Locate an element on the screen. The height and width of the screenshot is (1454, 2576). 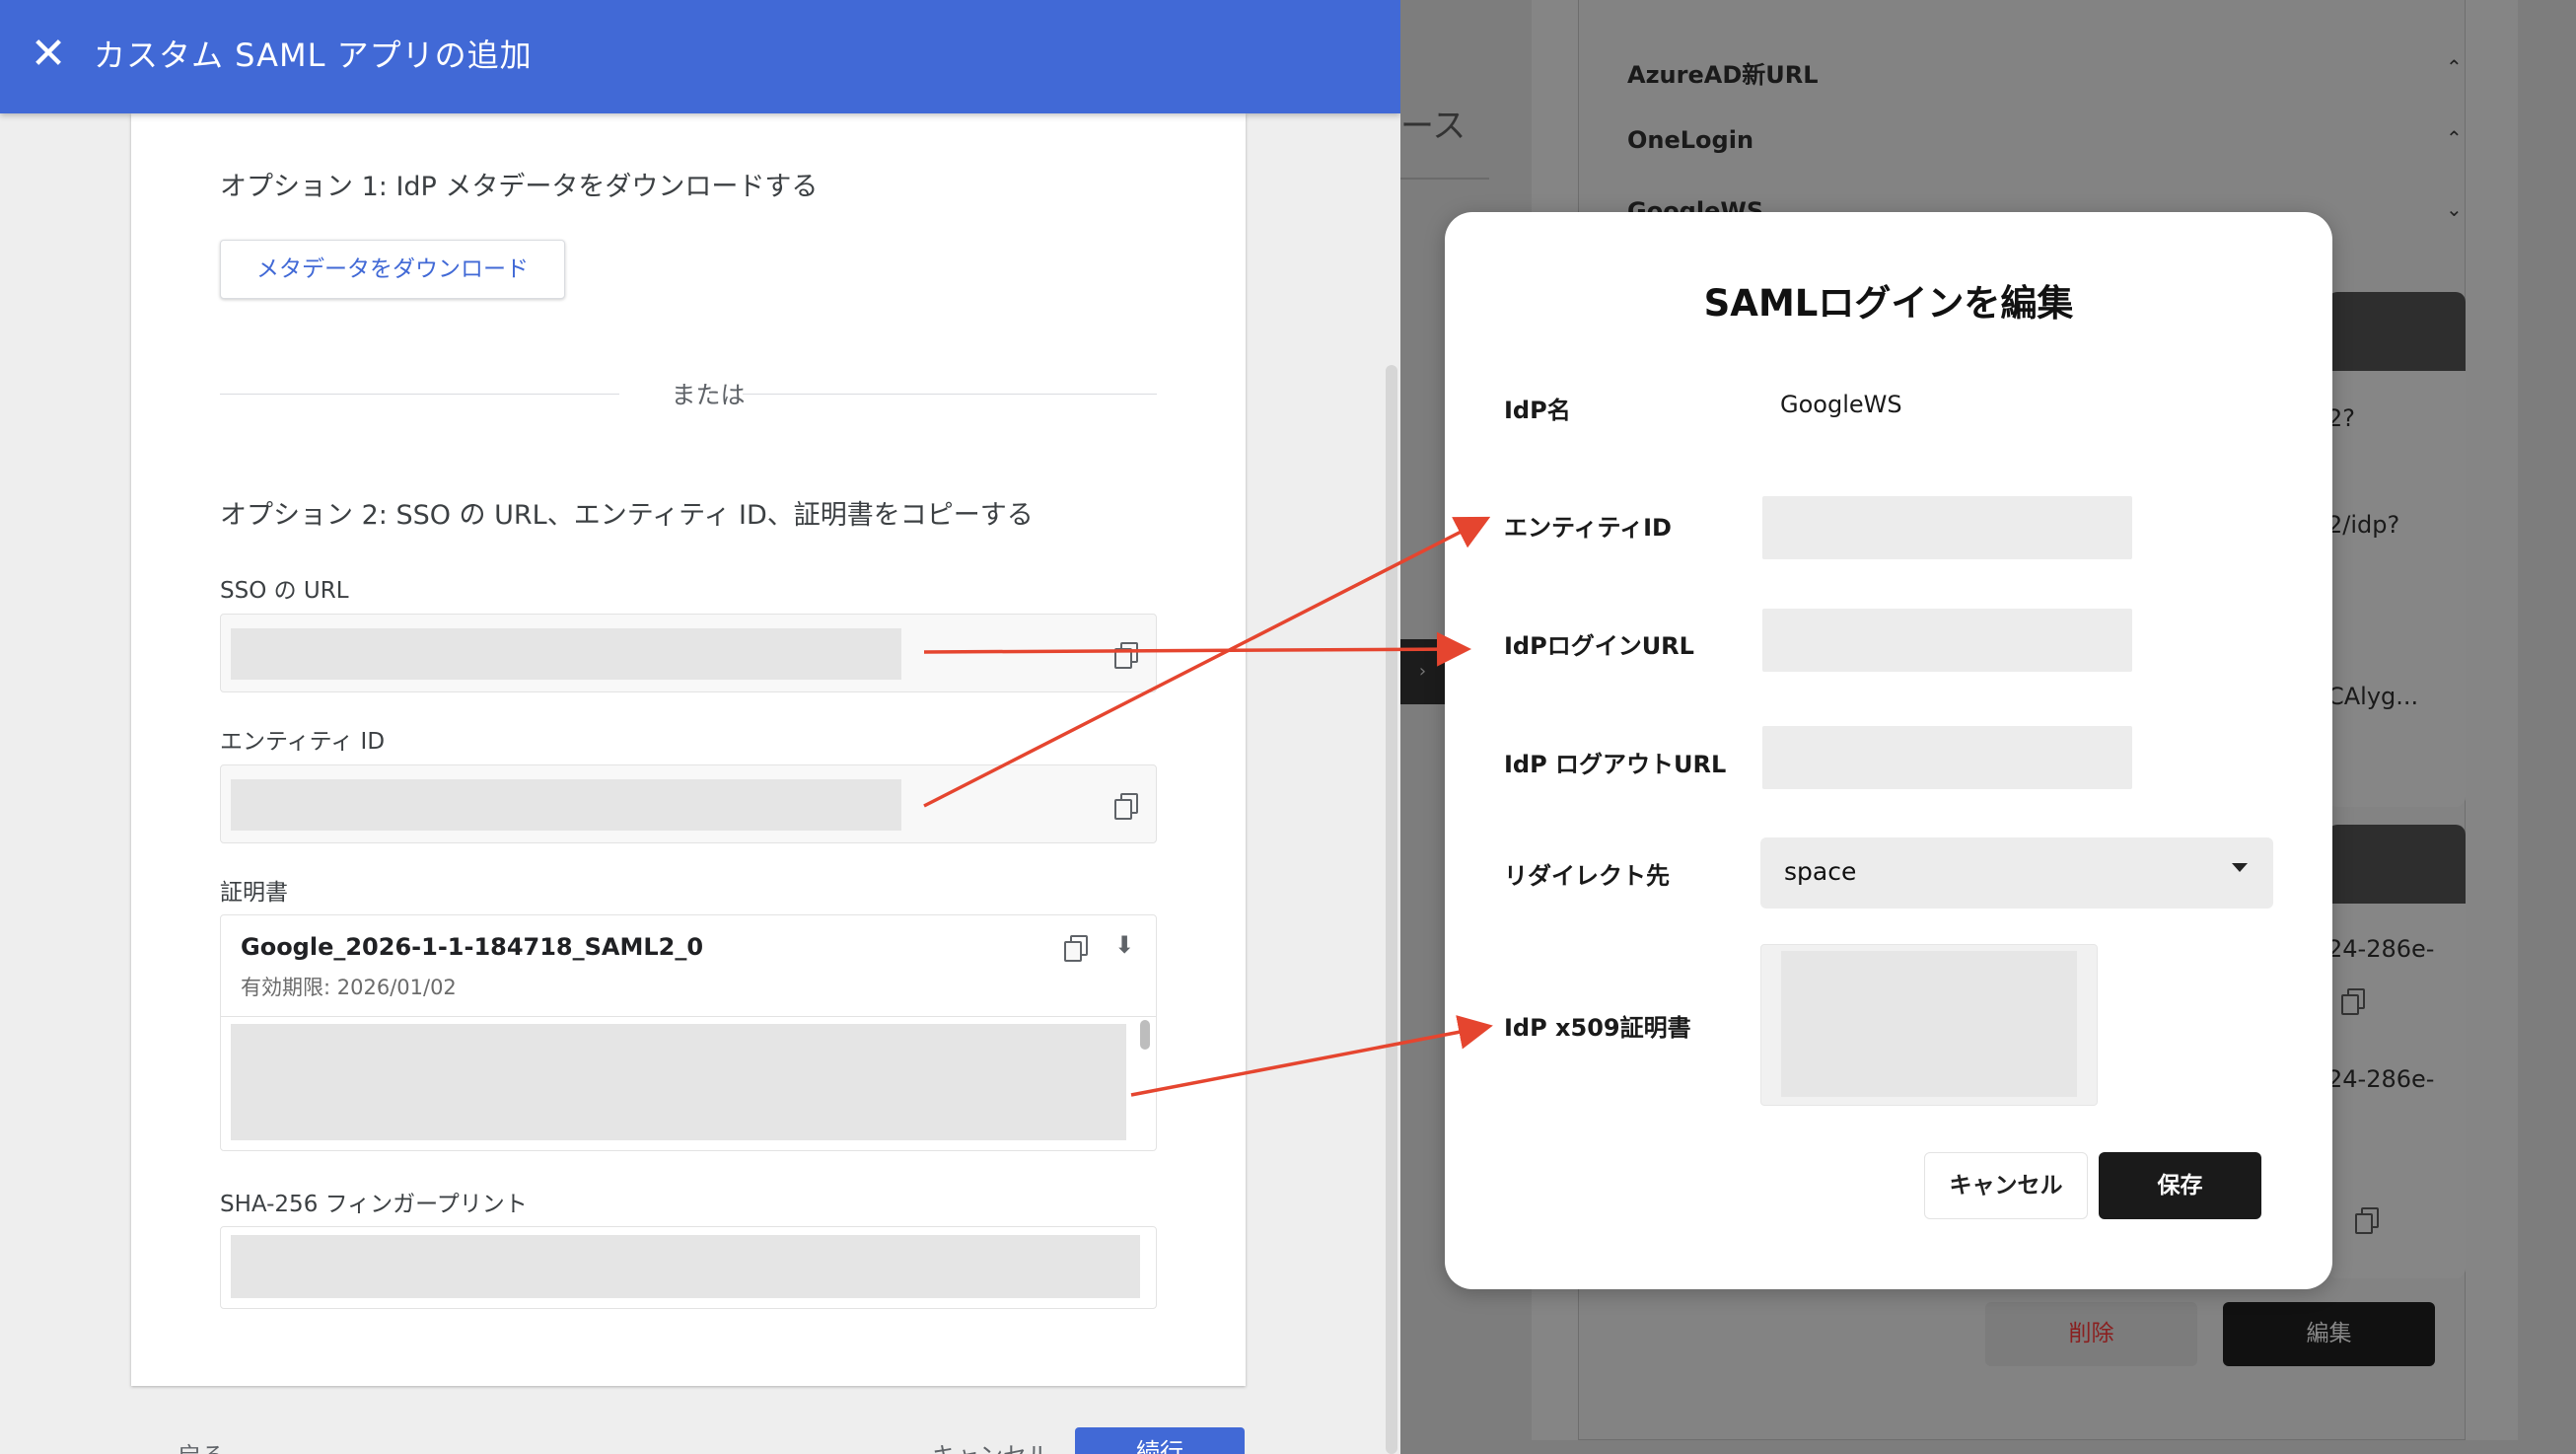
redirect-label: リダイレクト先 is located at coordinates (1587, 876).